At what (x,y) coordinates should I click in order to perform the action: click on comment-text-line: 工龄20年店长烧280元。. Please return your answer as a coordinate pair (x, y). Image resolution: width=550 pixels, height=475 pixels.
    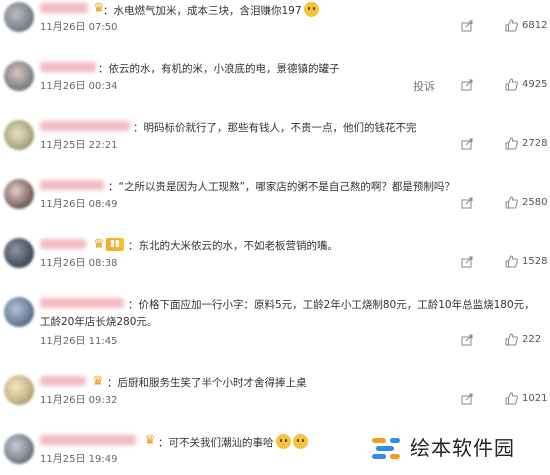
    Looking at the image, I should click on (99, 322).